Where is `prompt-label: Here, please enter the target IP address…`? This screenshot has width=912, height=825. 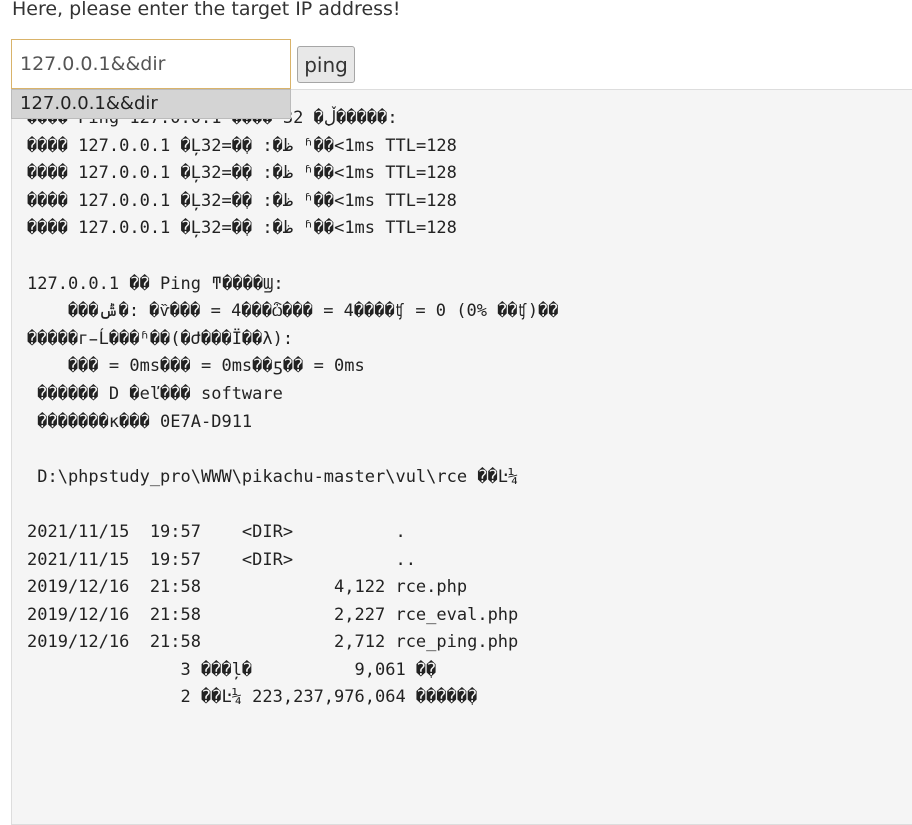
prompt-label: Here, please enter the target IP address… is located at coordinates (206, 10).